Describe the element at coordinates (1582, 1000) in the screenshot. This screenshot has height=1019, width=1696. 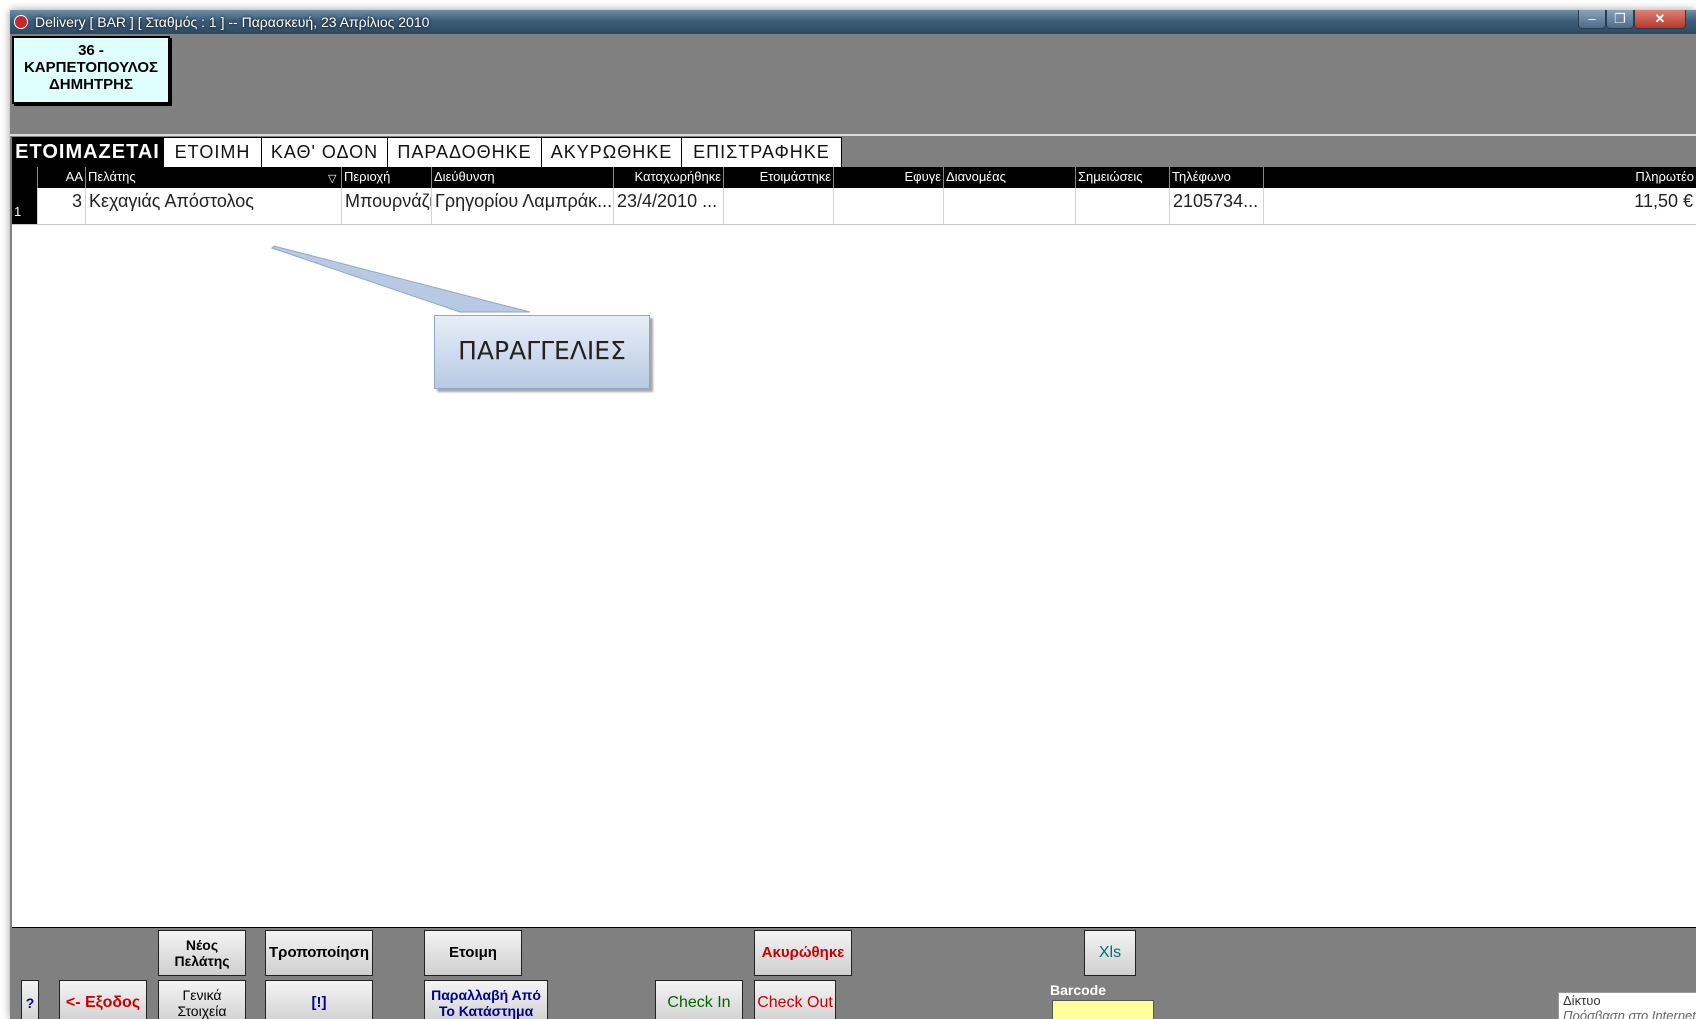
I see `network-title: Δίκτυο` at that location.